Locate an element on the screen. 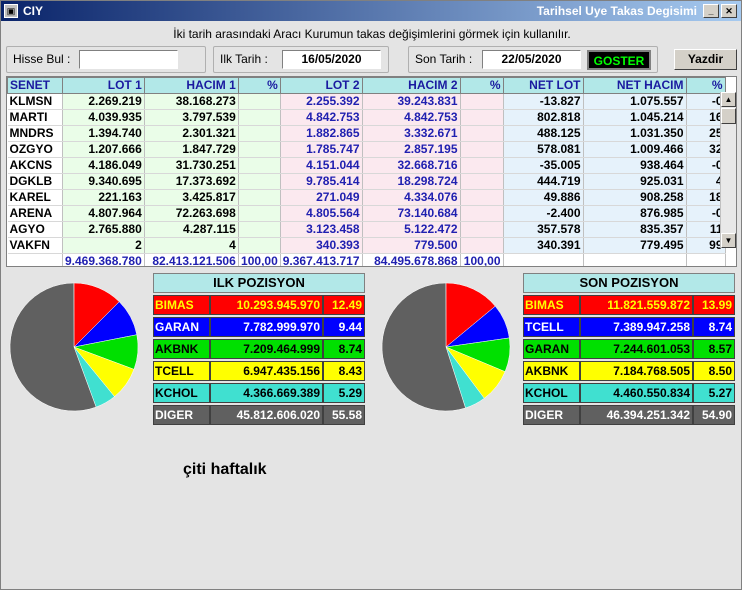 This screenshot has width=742, height=590. table-cell: -35.005 is located at coordinates (543, 165).